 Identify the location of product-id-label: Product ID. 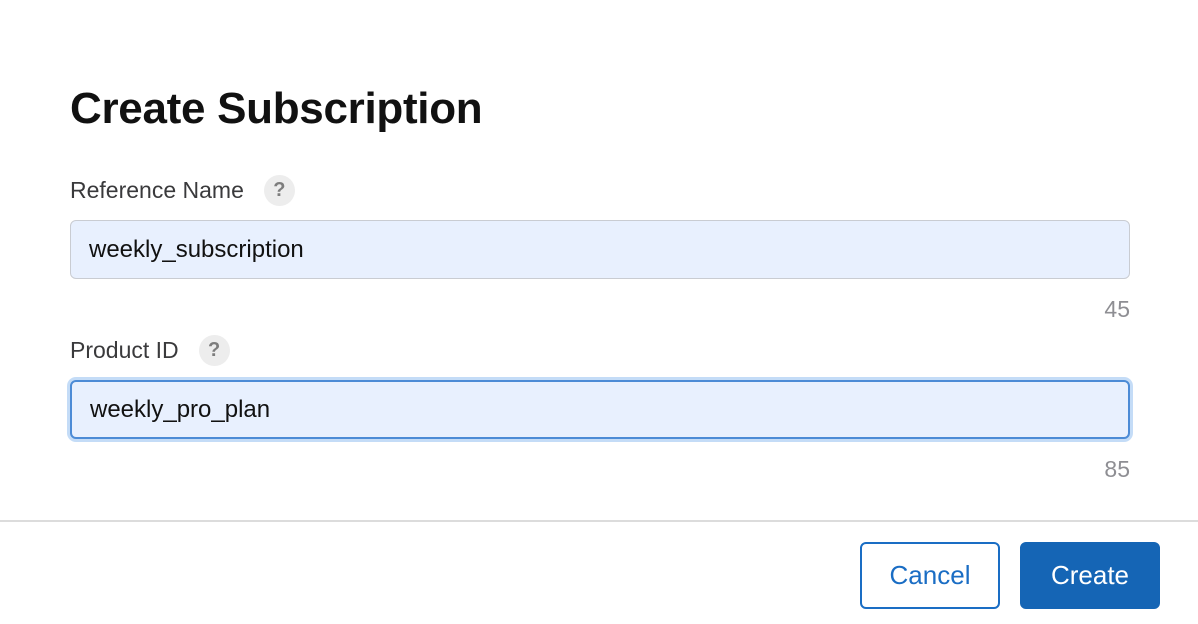
(124, 349).